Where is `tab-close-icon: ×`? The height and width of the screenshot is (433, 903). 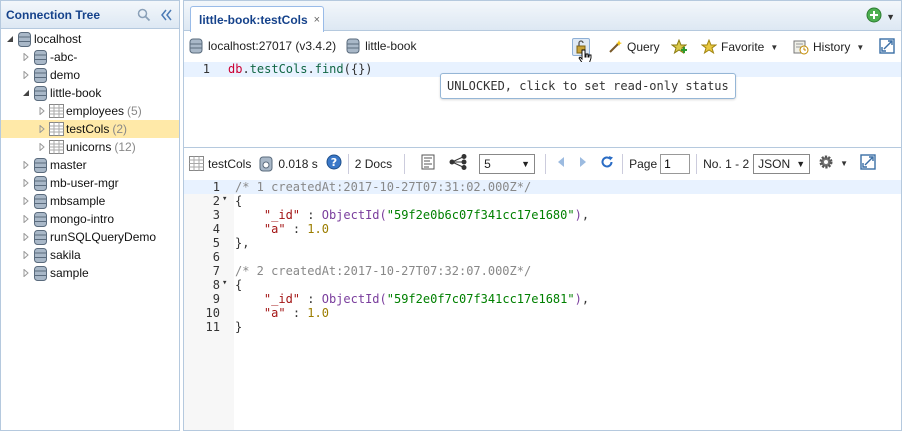 tab-close-icon: × is located at coordinates (317, 20).